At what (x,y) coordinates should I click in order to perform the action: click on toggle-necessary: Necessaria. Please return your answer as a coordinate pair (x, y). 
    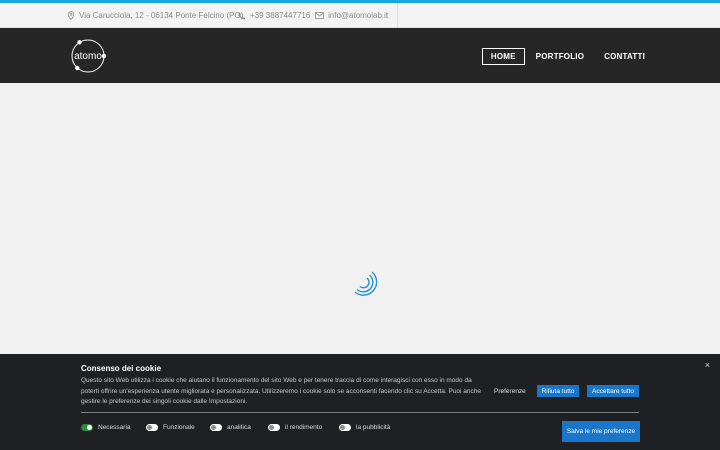
    Looking at the image, I should click on (106, 427).